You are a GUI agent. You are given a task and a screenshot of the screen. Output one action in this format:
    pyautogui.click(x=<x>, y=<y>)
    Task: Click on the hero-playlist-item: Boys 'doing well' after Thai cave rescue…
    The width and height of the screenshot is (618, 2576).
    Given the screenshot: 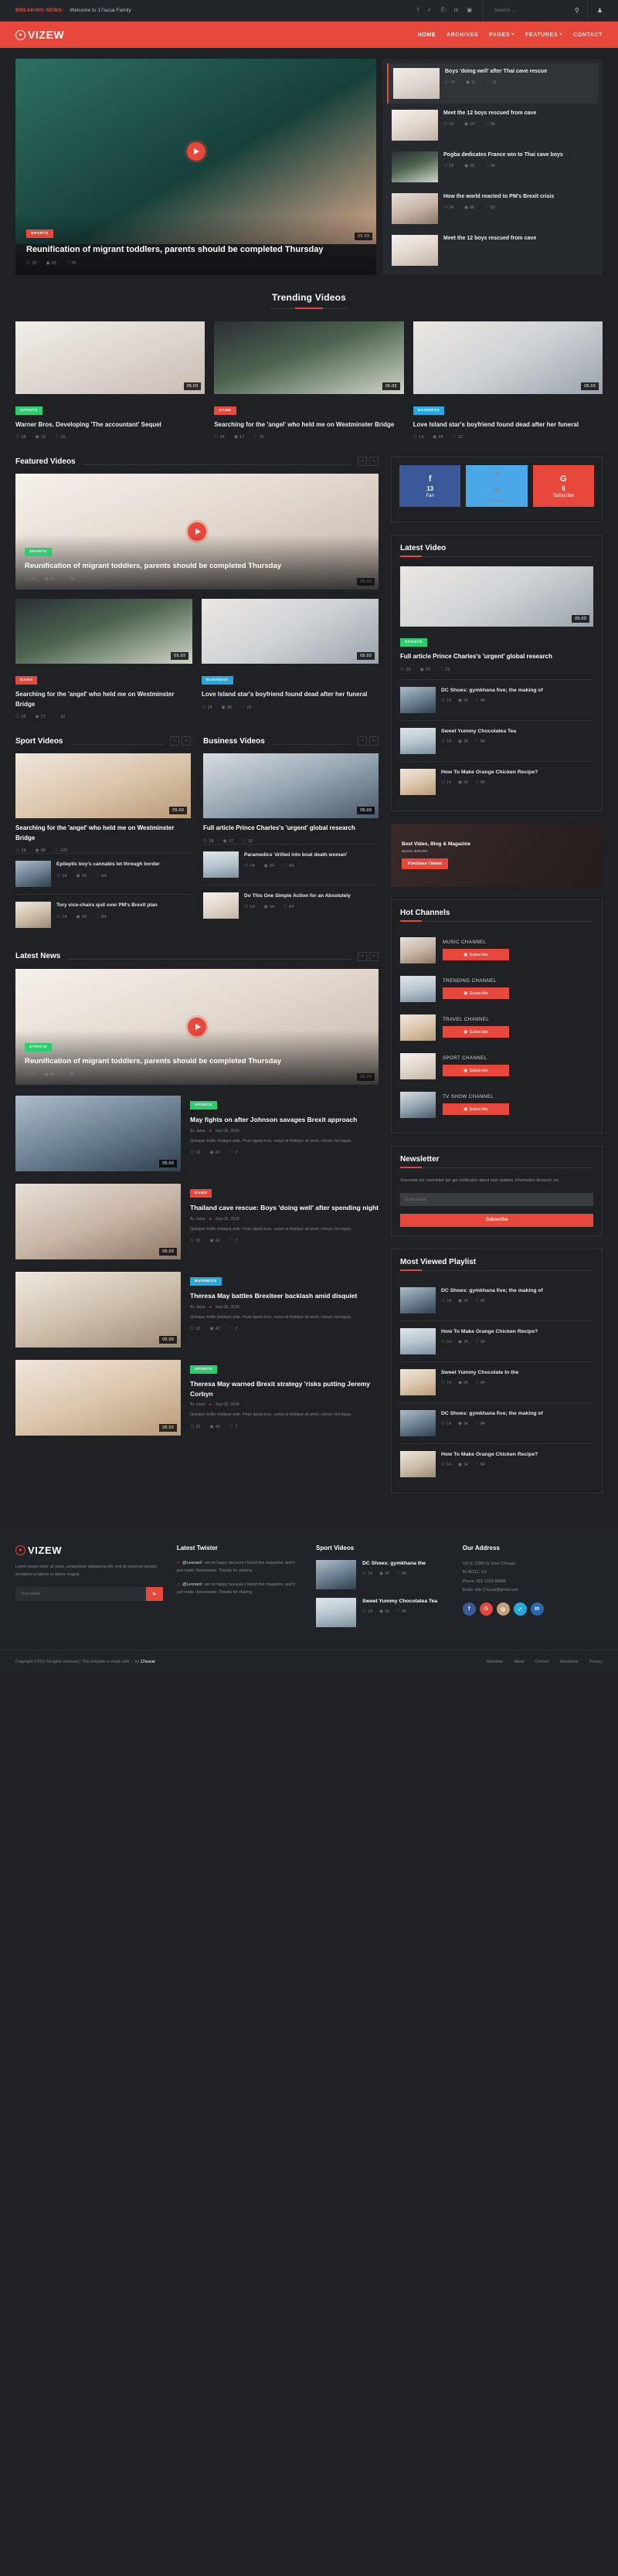 What is the action you would take?
    pyautogui.click(x=492, y=83)
    